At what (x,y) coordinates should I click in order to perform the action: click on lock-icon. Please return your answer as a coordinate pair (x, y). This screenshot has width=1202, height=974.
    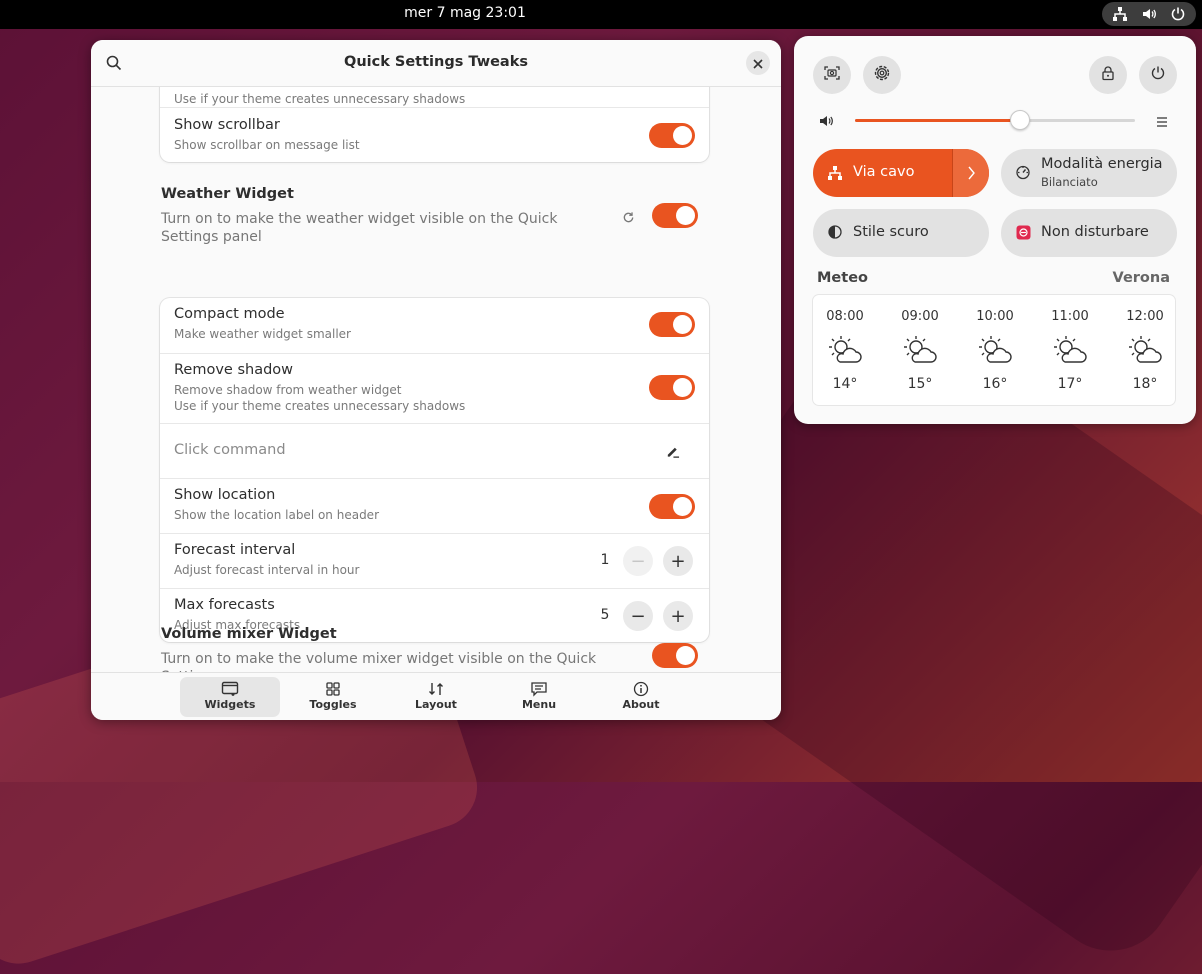
    Looking at the image, I should click on (1108, 75).